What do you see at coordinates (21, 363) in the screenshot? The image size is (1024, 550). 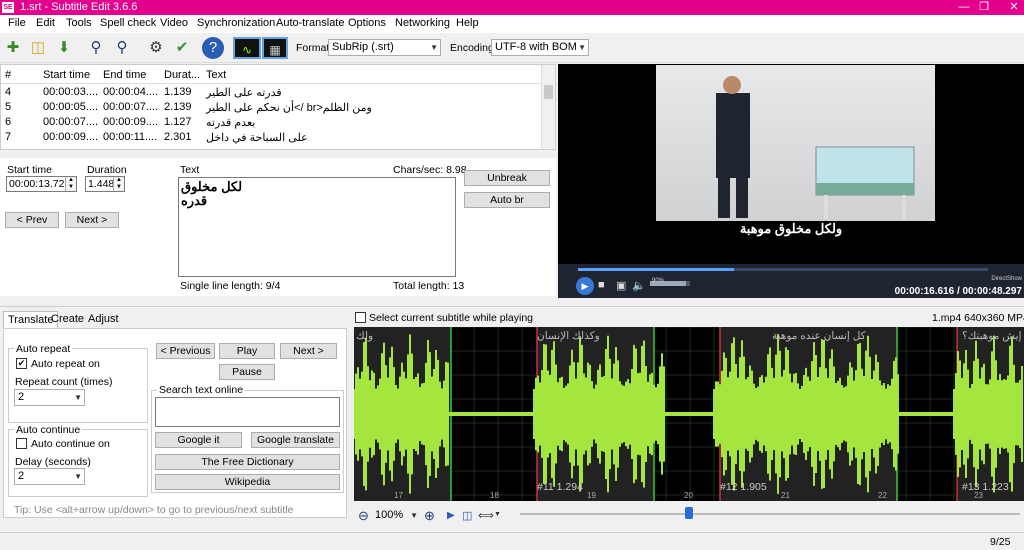 I see `auto-repeat-checkbox: ✔` at bounding box center [21, 363].